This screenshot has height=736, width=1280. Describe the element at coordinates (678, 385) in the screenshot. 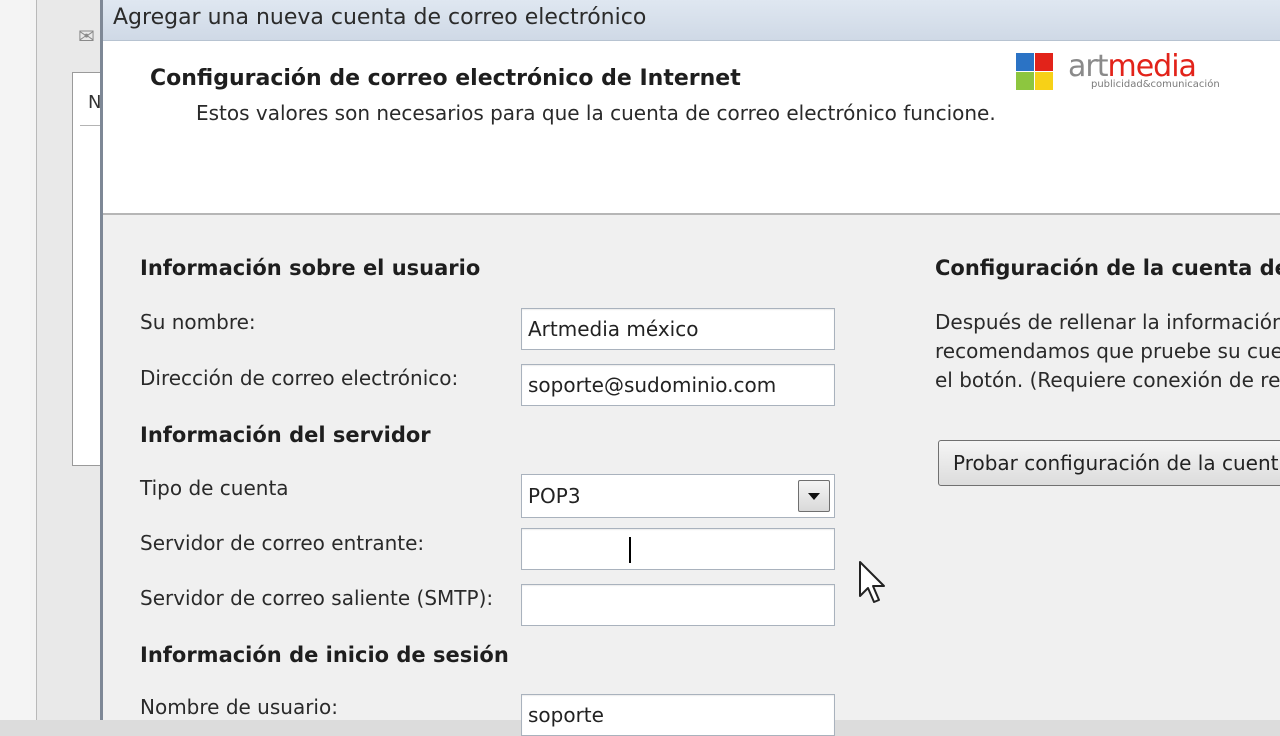

I see `email-input: soporte@sudominio.com` at that location.